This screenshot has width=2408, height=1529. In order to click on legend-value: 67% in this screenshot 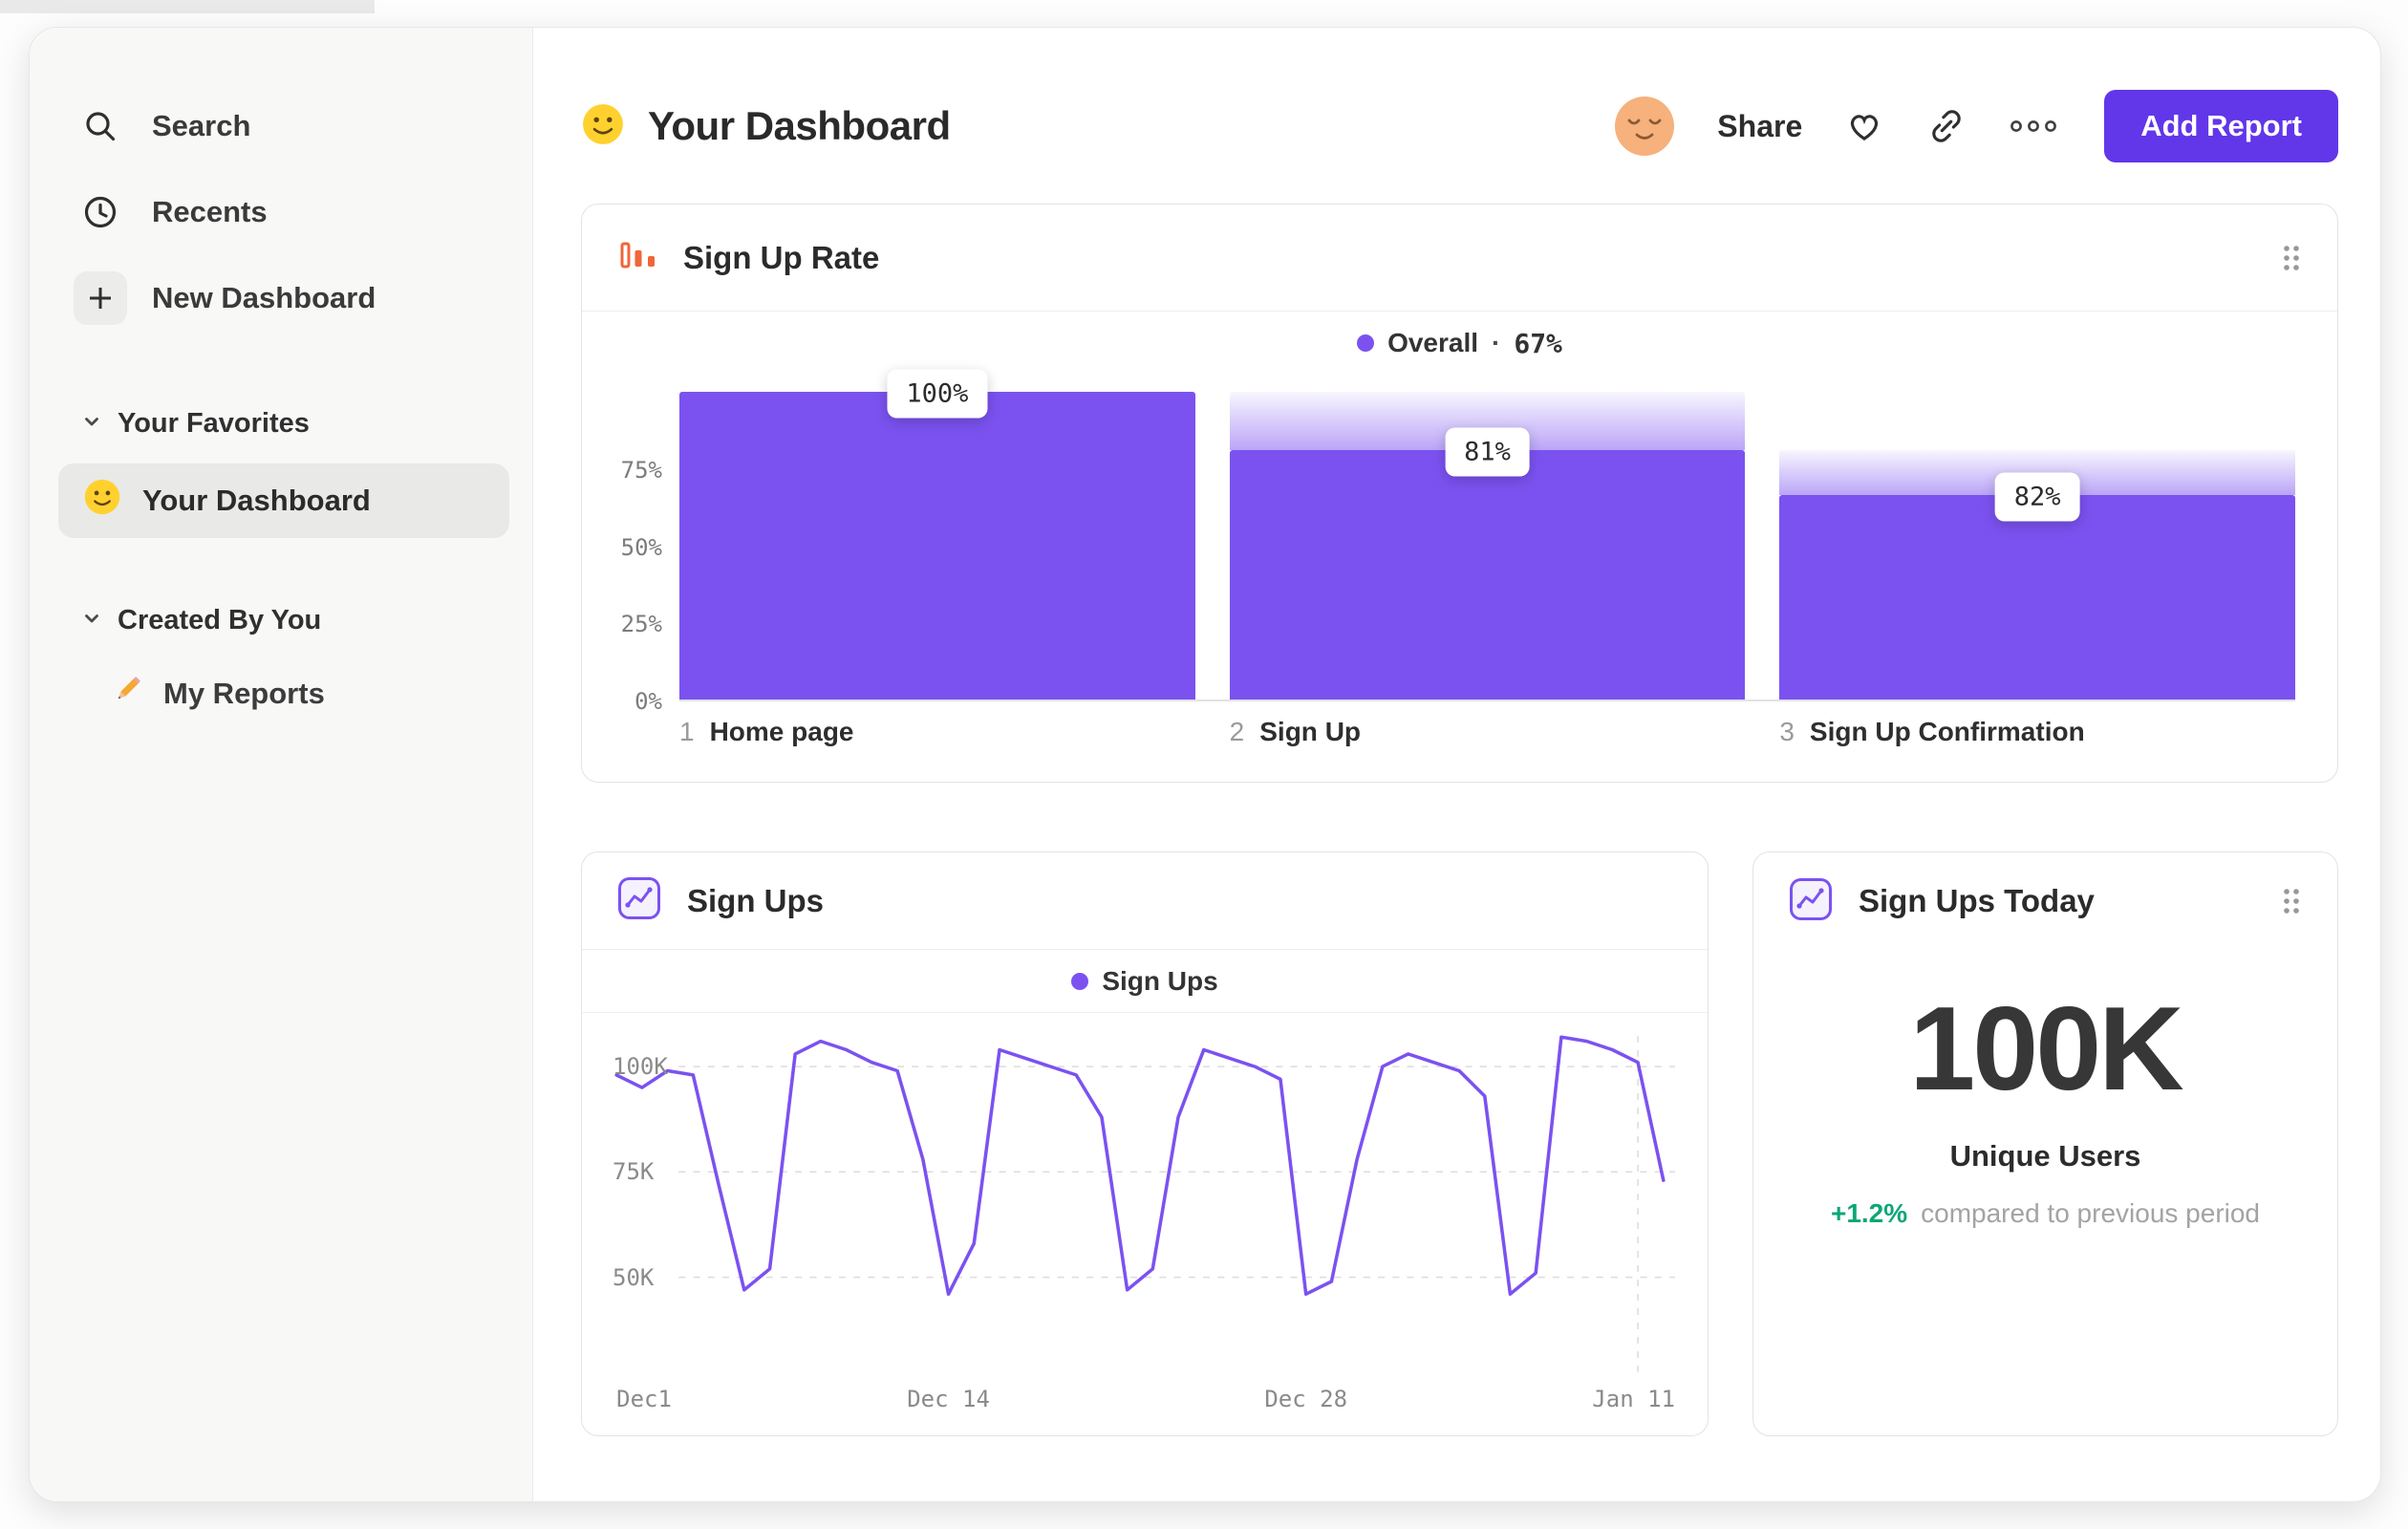, I will do `click(1538, 343)`.